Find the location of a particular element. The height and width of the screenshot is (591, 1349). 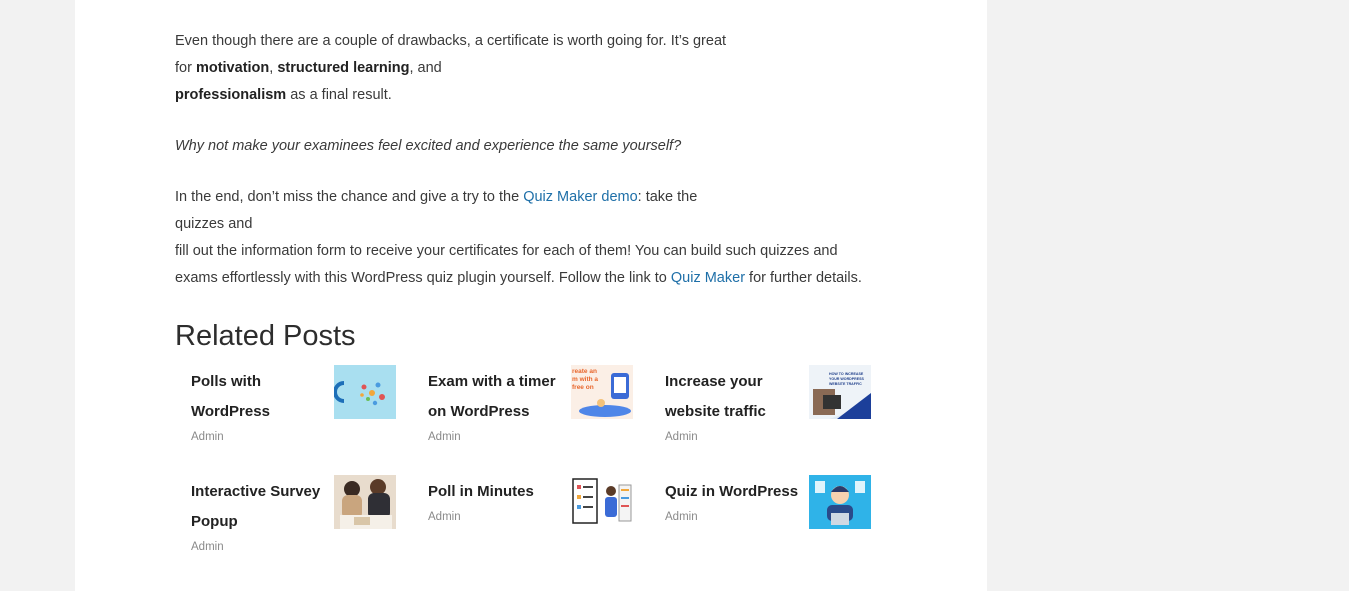

quiz-maker-link: Quiz Maker is located at coordinates (708, 278).